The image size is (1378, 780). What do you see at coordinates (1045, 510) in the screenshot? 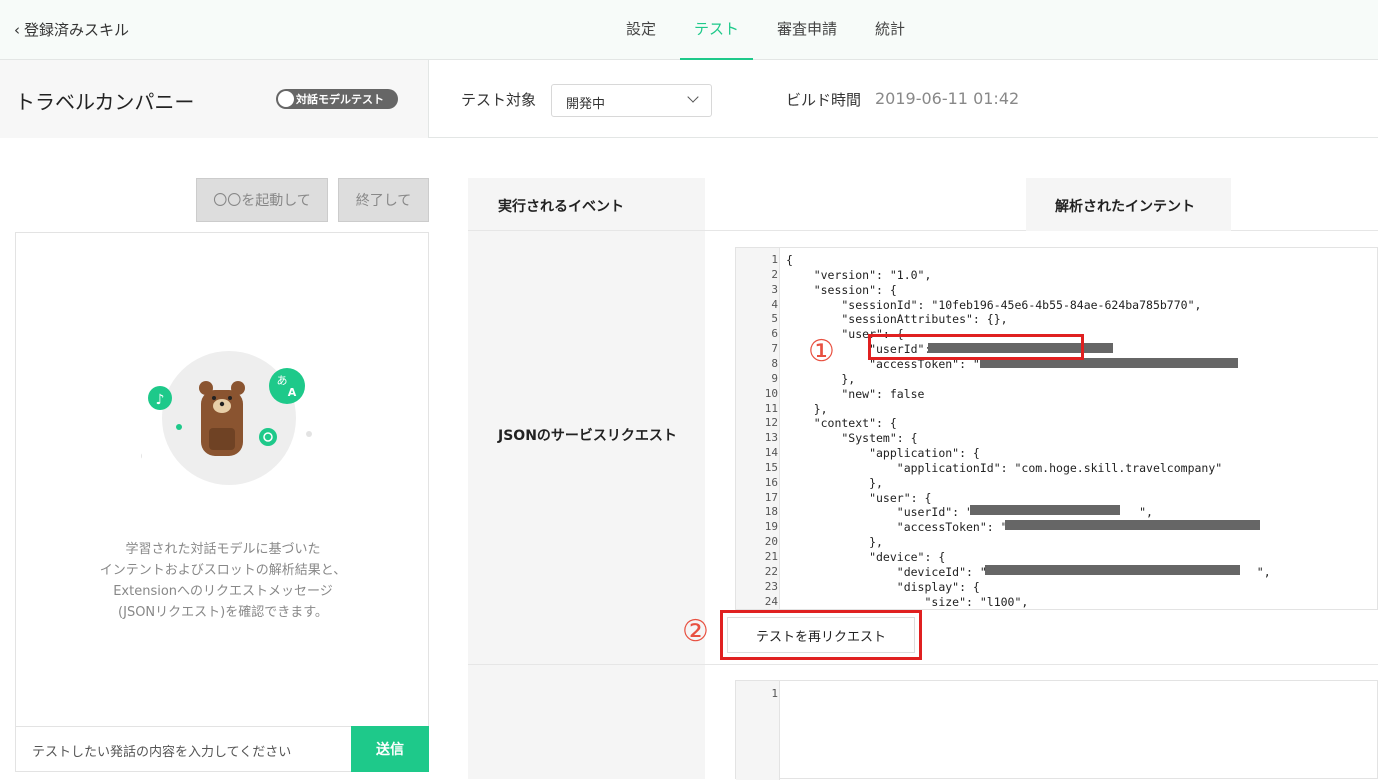
I see `redacted-system-user-id` at bounding box center [1045, 510].